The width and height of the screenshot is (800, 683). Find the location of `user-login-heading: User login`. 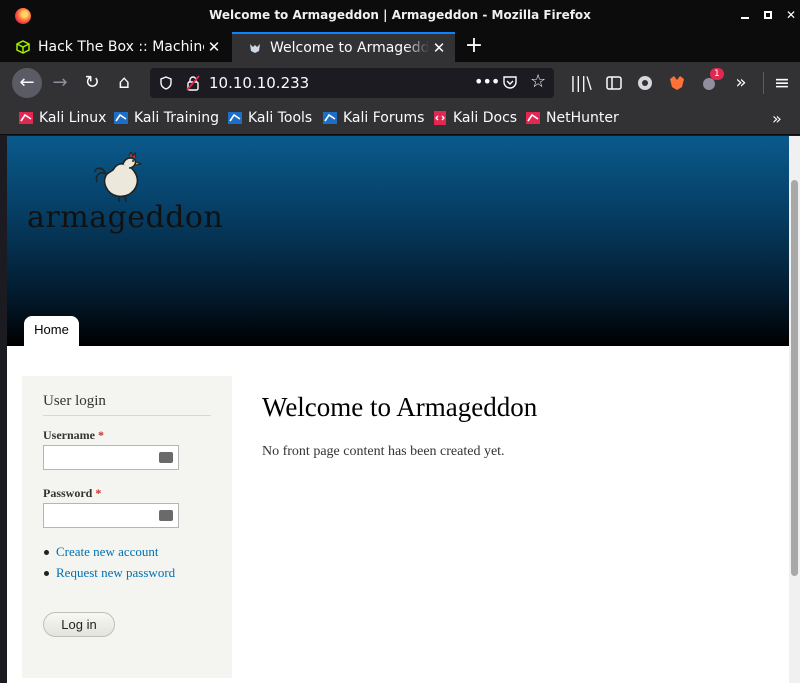

user-login-heading: User login is located at coordinates (127, 404).